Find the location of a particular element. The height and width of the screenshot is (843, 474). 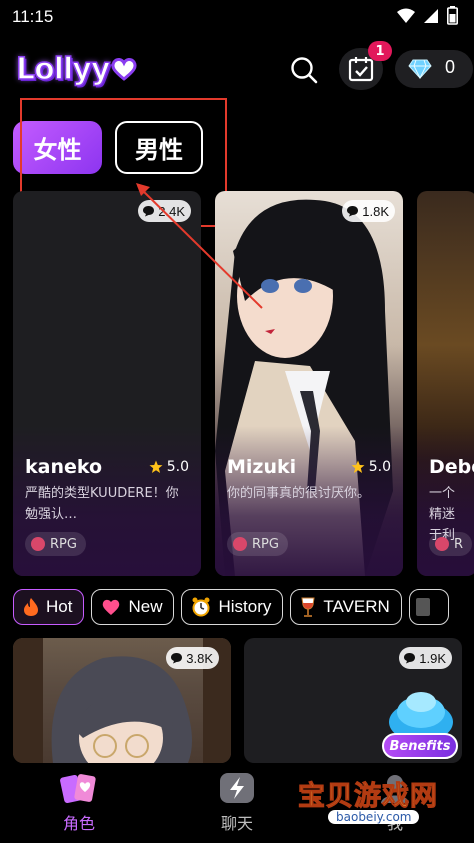

heart-logo-icon is located at coordinates (124, 69).